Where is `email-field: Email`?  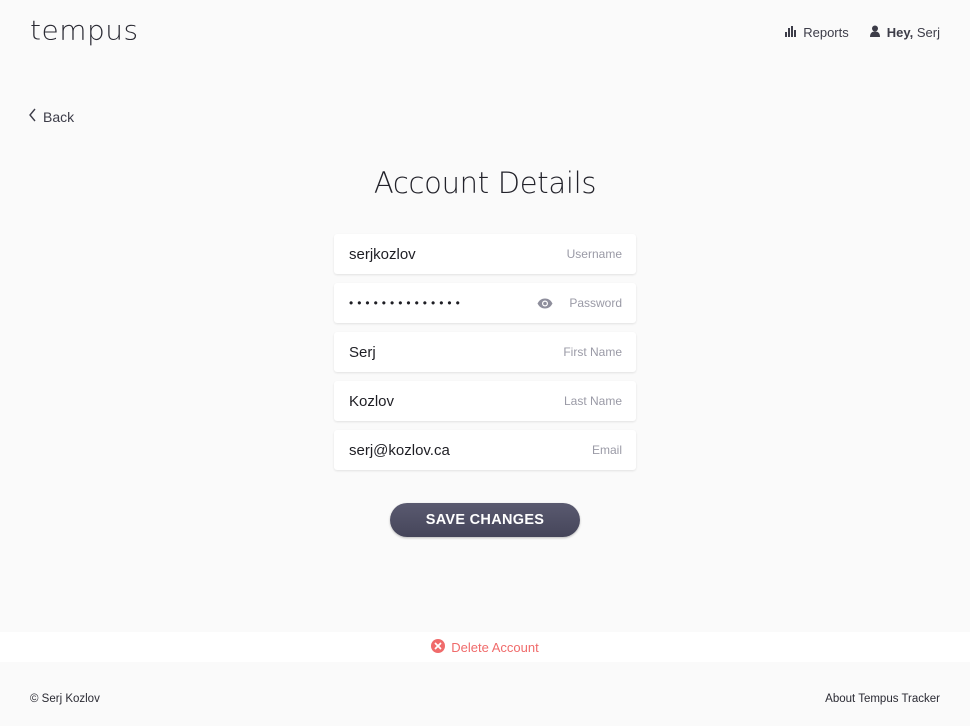 email-field: Email is located at coordinates (485, 450).